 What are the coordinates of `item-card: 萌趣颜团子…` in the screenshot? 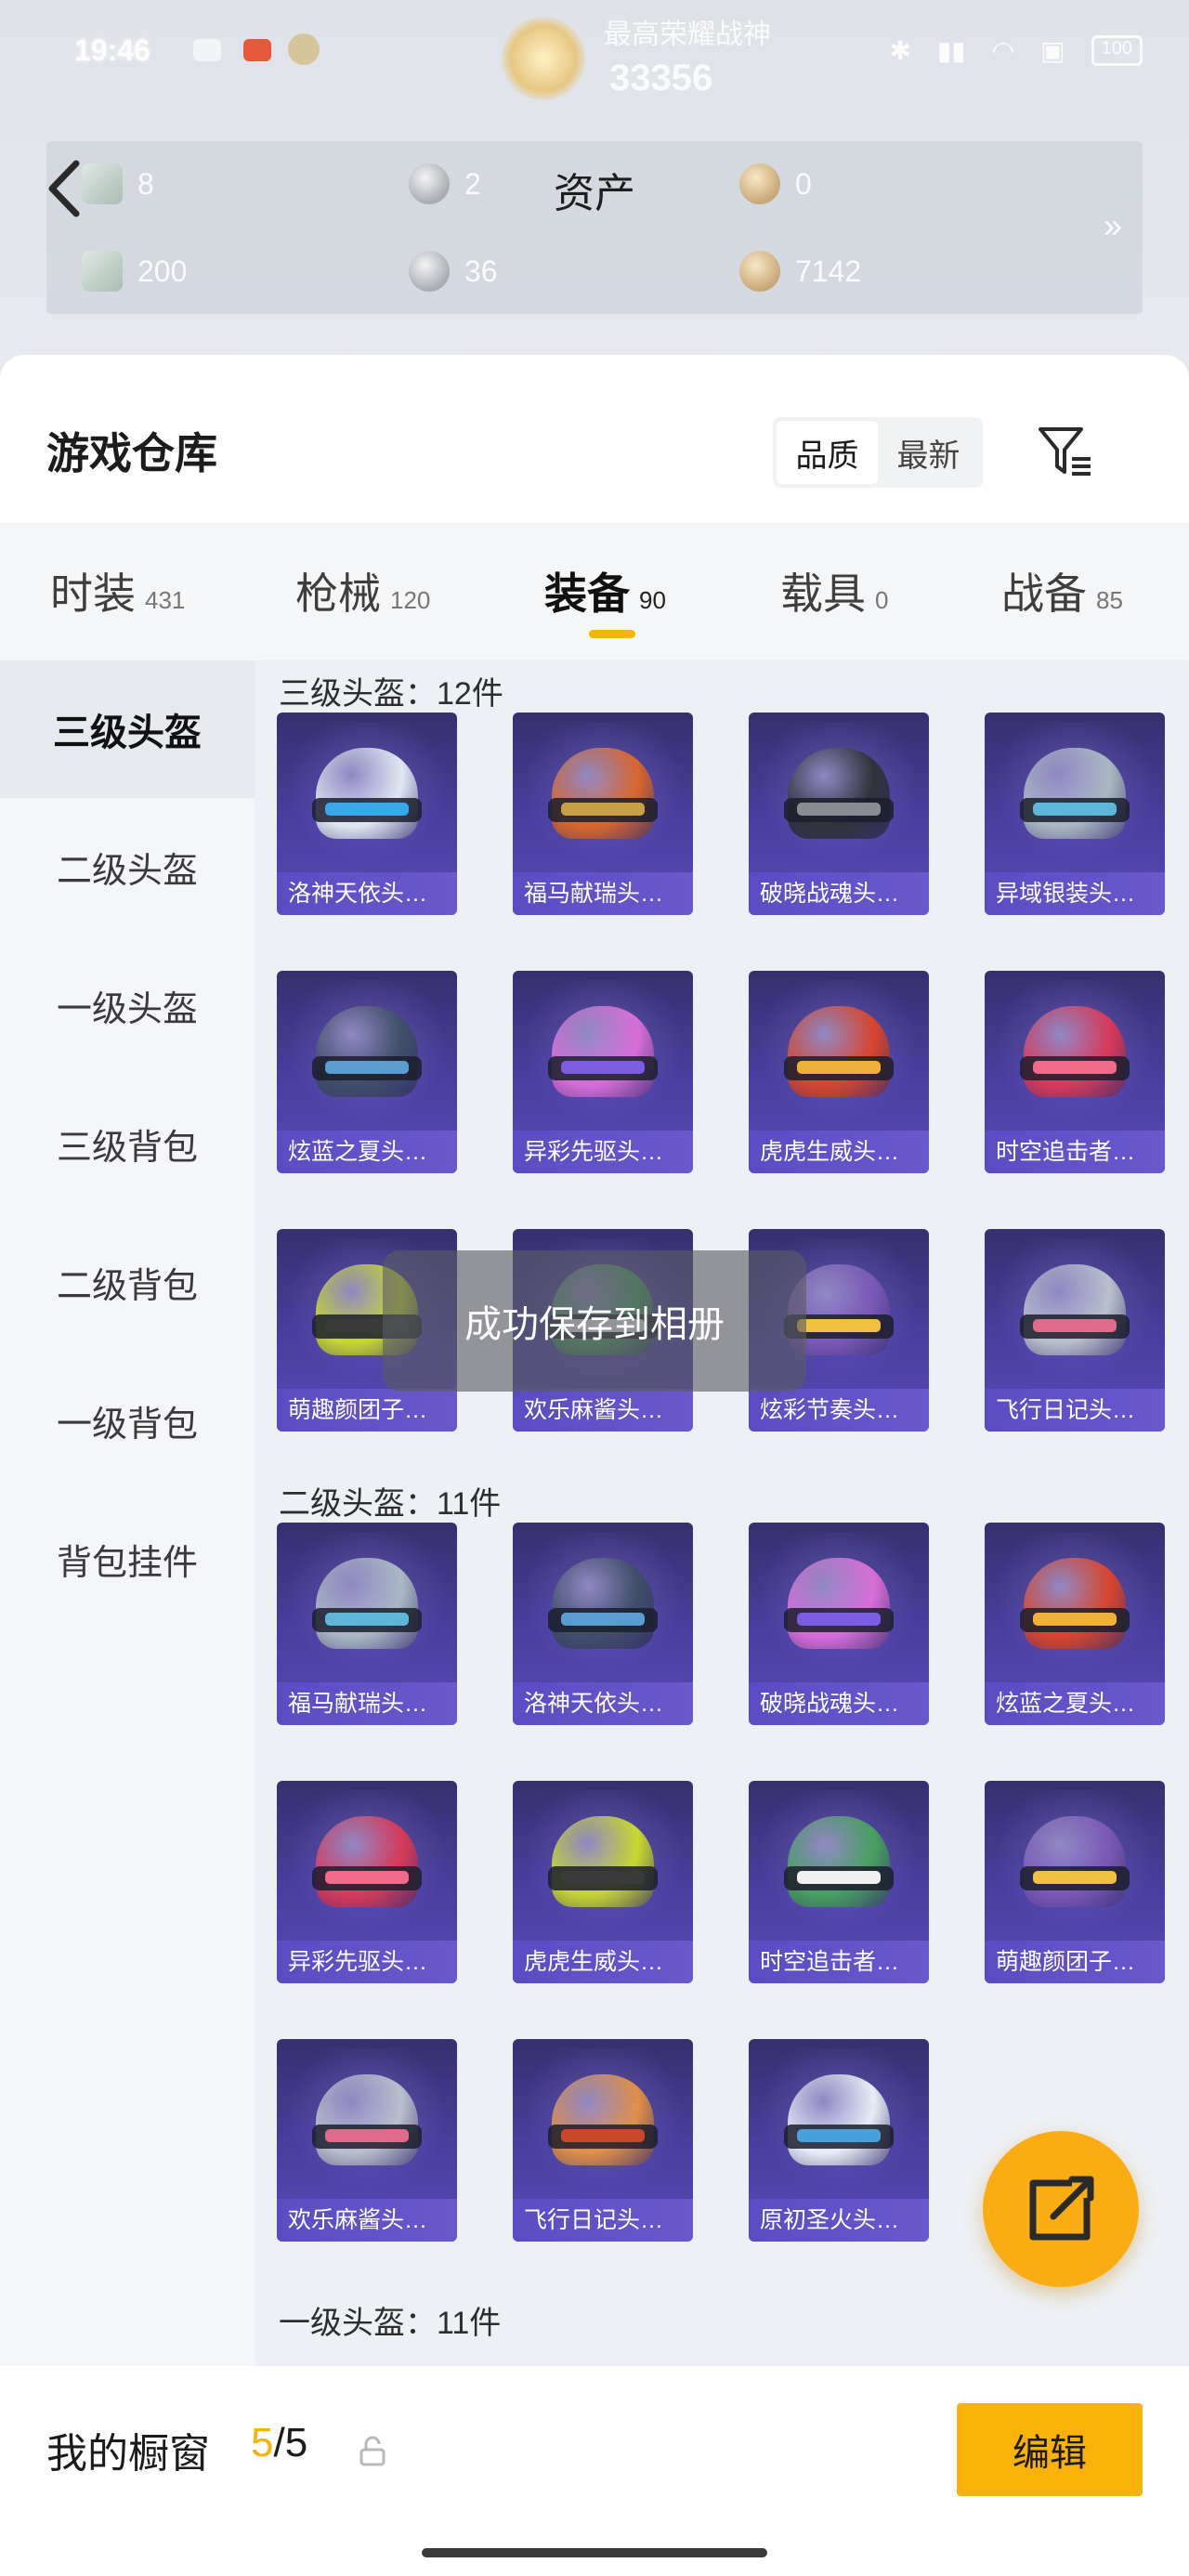 It's located at (1075, 1882).